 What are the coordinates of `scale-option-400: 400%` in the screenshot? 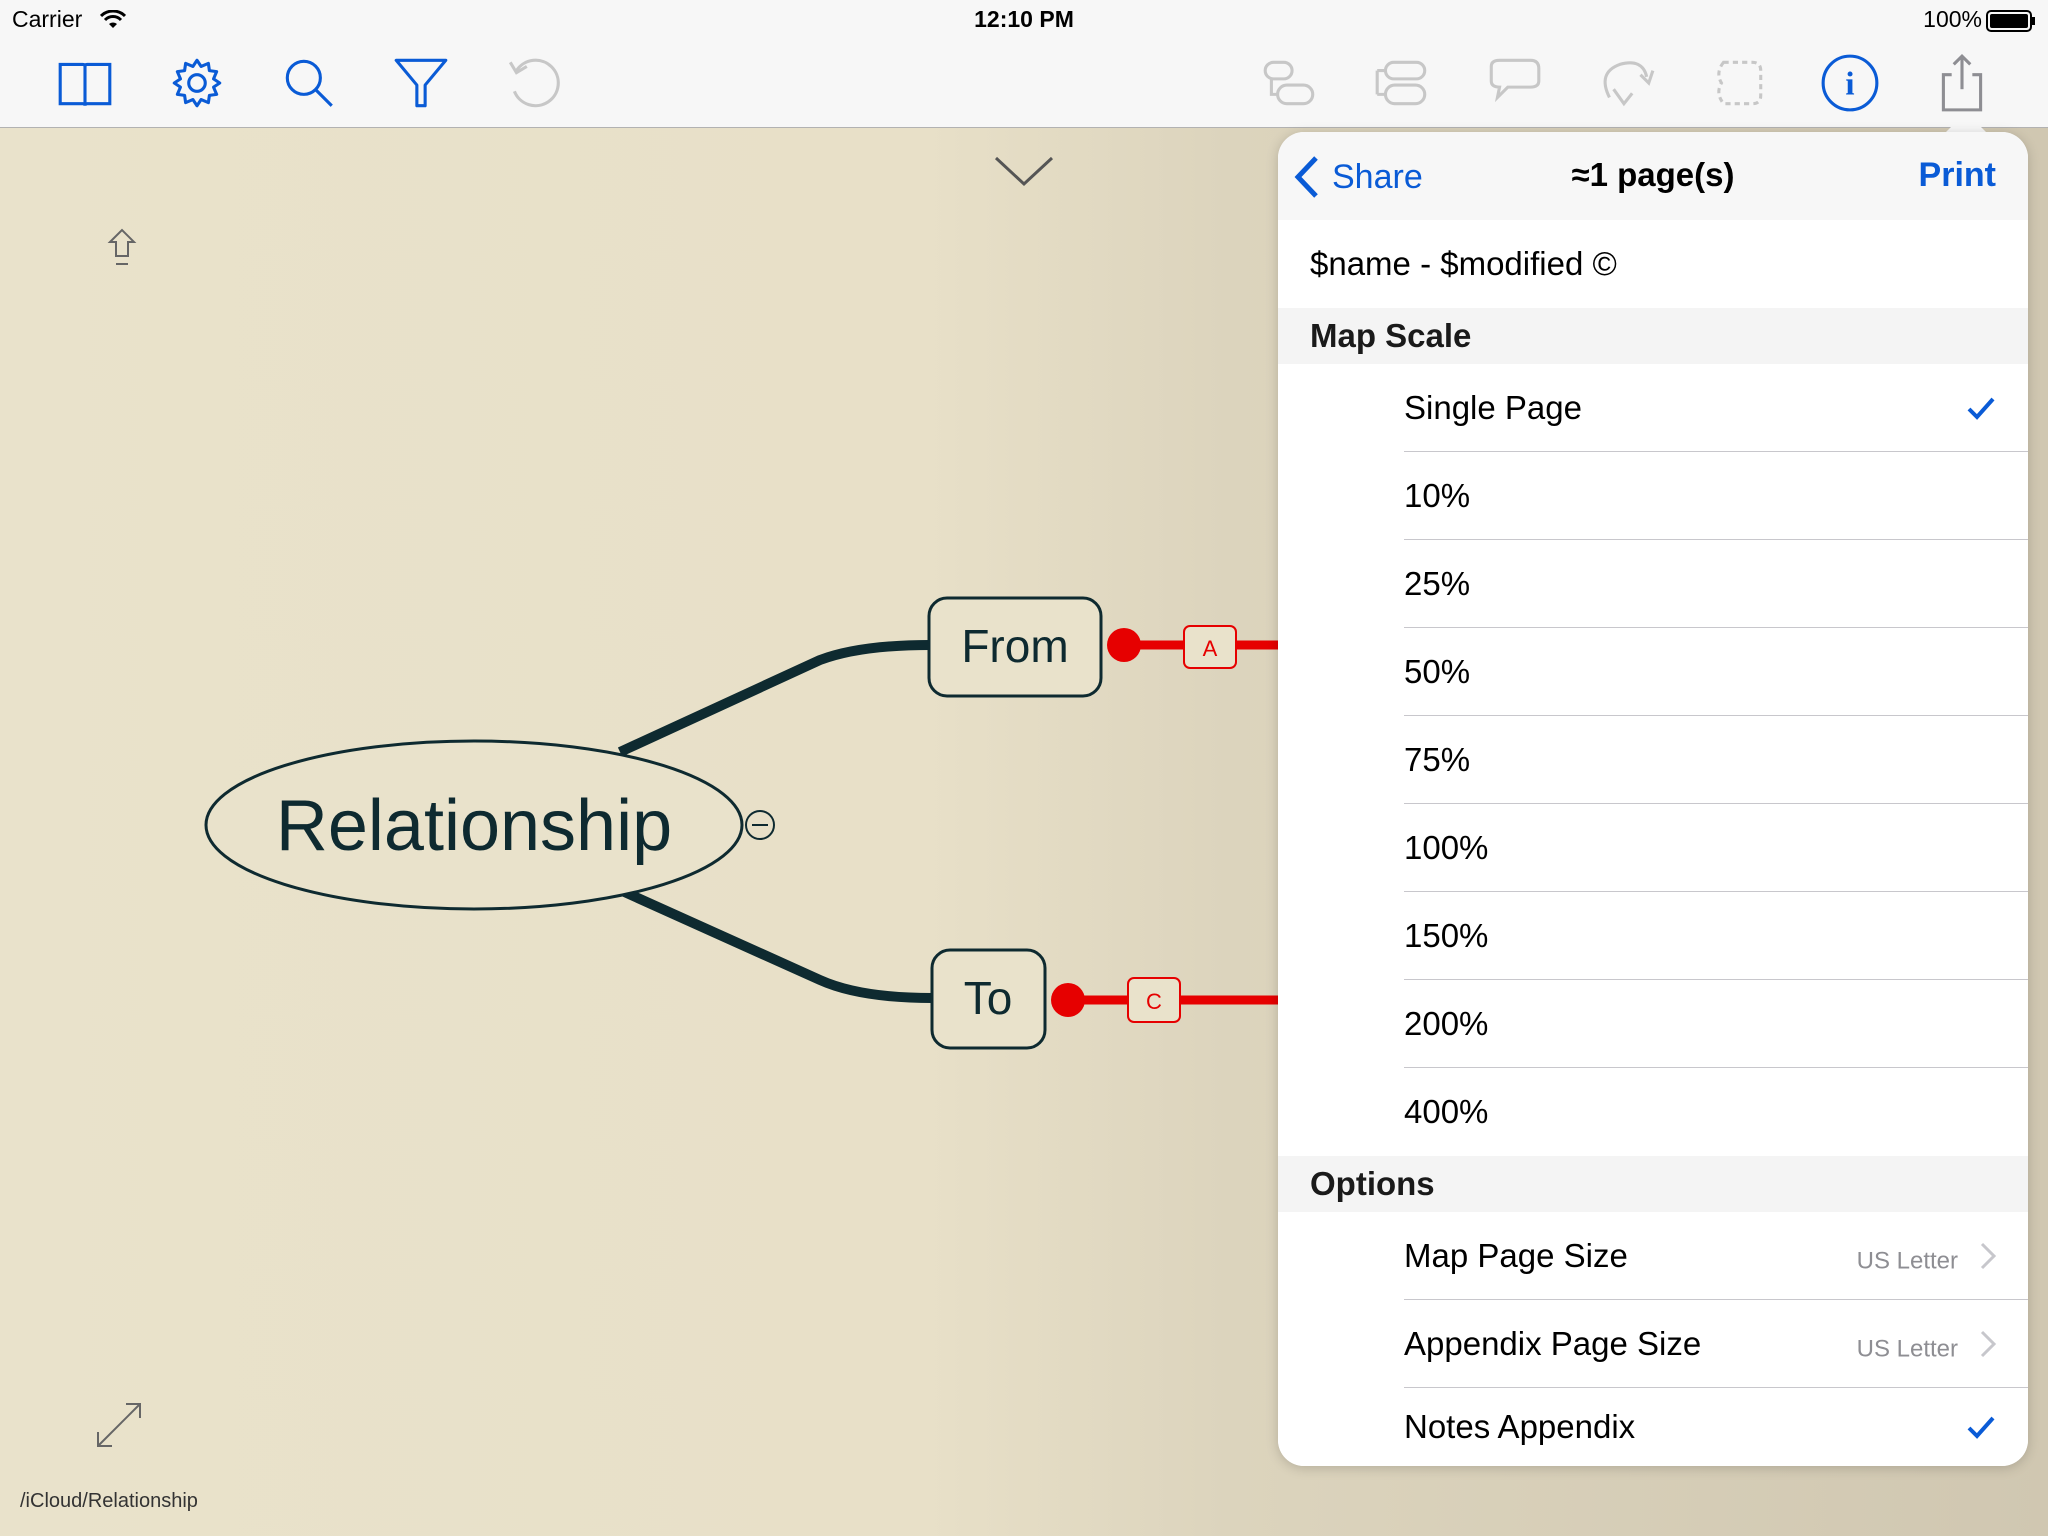 It's located at (1653, 1112).